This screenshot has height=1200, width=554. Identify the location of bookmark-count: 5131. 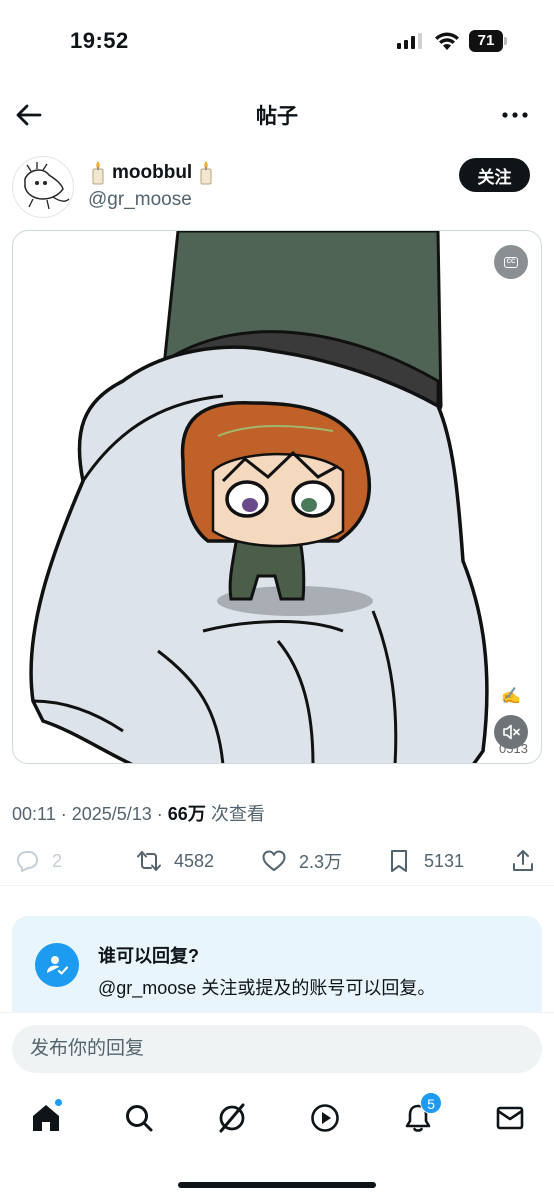
(444, 860).